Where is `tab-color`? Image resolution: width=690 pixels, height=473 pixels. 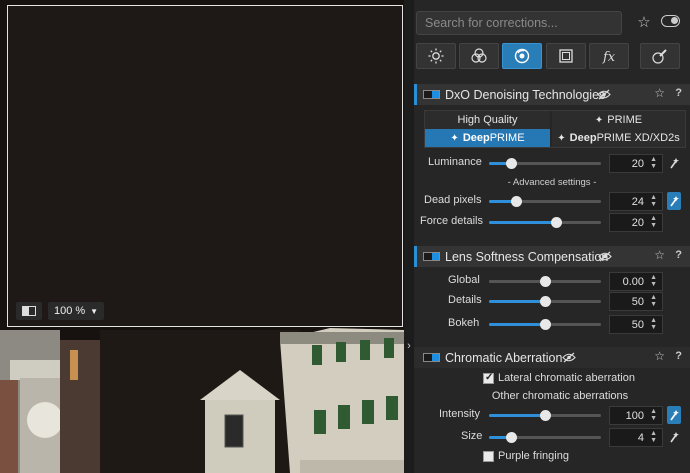
tab-color is located at coordinates (479, 56).